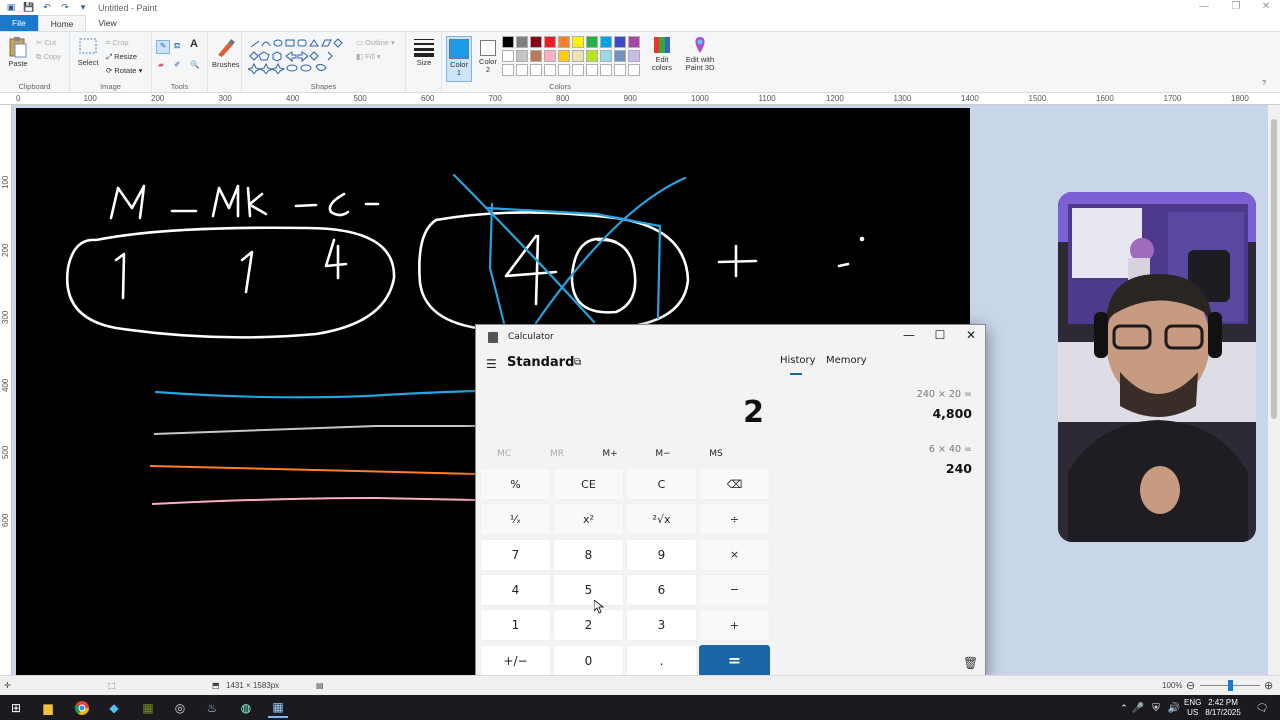 This screenshot has height=720, width=1280. I want to click on digit-9-button: 9, so click(661, 554).